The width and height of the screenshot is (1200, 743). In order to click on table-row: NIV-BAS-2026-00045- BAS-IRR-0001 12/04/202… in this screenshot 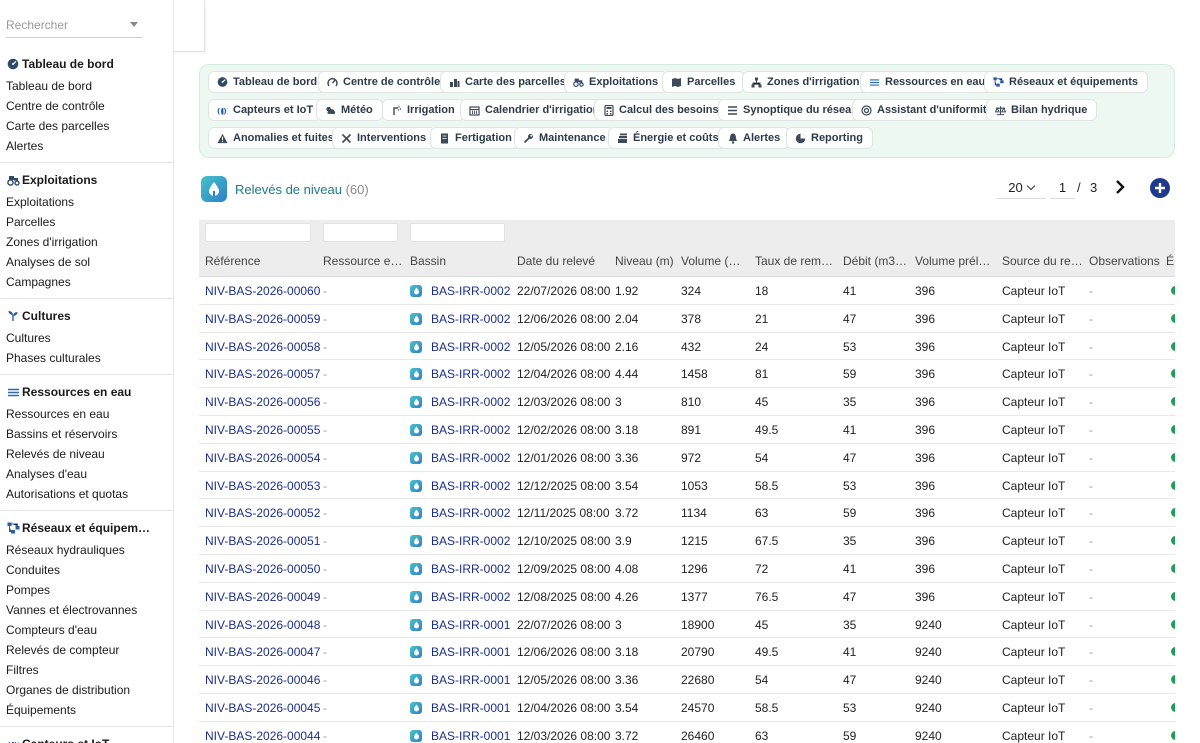, I will do `click(687, 708)`.